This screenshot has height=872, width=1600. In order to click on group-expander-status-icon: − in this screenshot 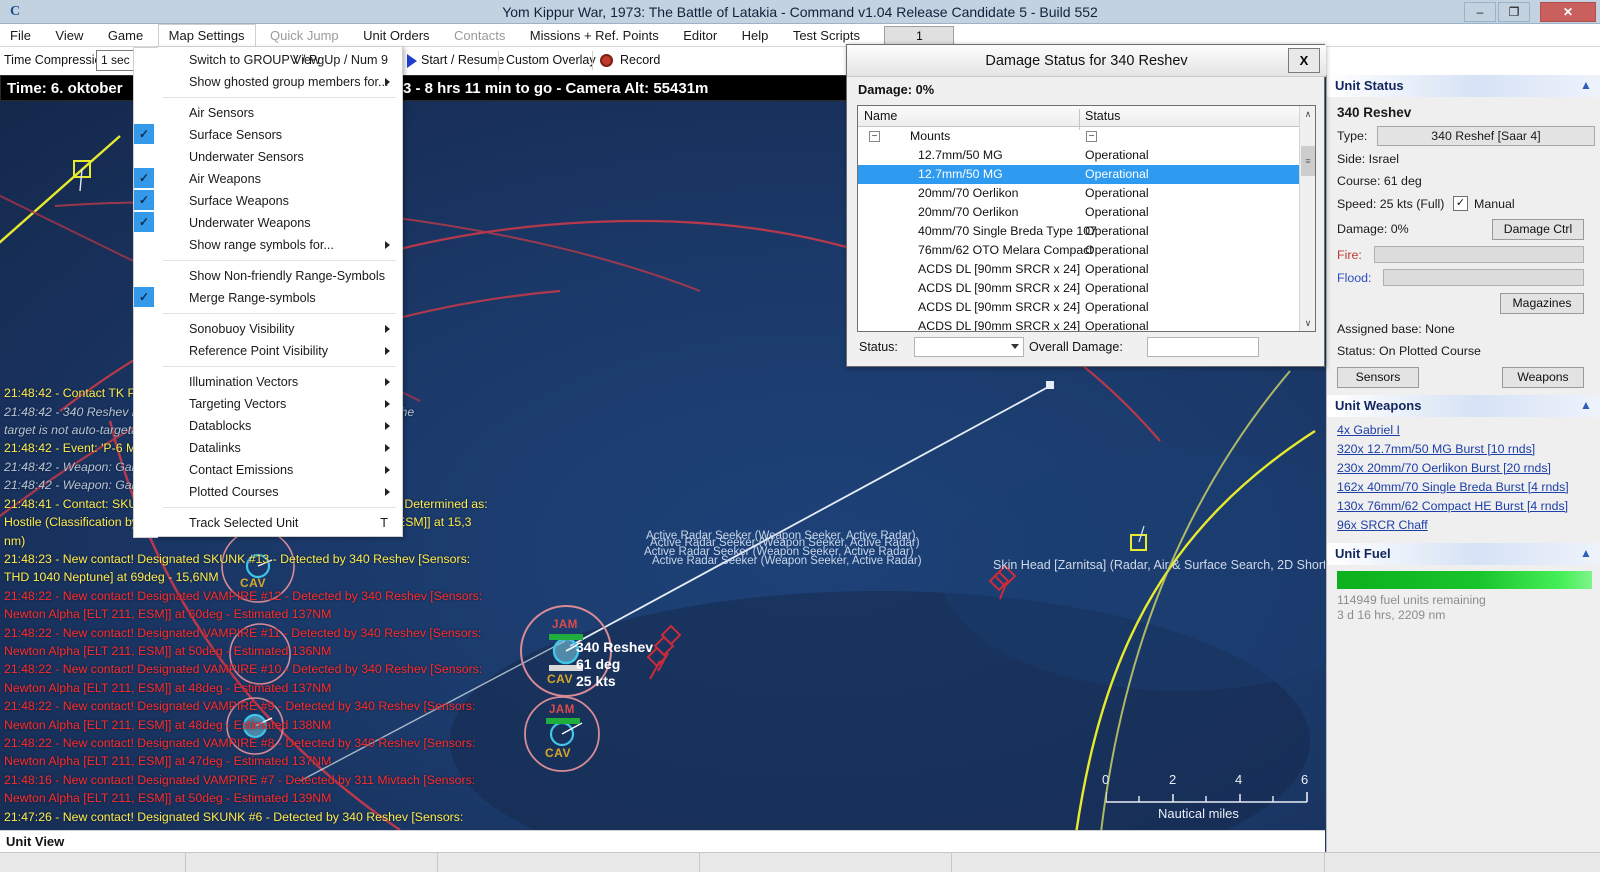, I will do `click(1091, 136)`.